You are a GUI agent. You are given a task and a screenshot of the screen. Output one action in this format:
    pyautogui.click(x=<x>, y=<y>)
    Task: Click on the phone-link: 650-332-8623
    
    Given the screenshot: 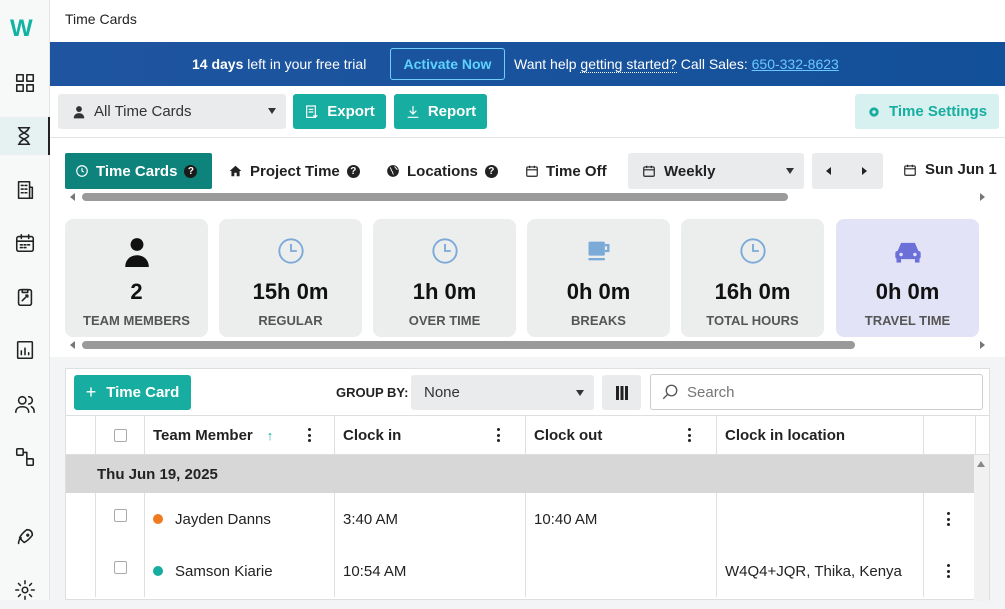 What is the action you would take?
    pyautogui.click(x=795, y=64)
    